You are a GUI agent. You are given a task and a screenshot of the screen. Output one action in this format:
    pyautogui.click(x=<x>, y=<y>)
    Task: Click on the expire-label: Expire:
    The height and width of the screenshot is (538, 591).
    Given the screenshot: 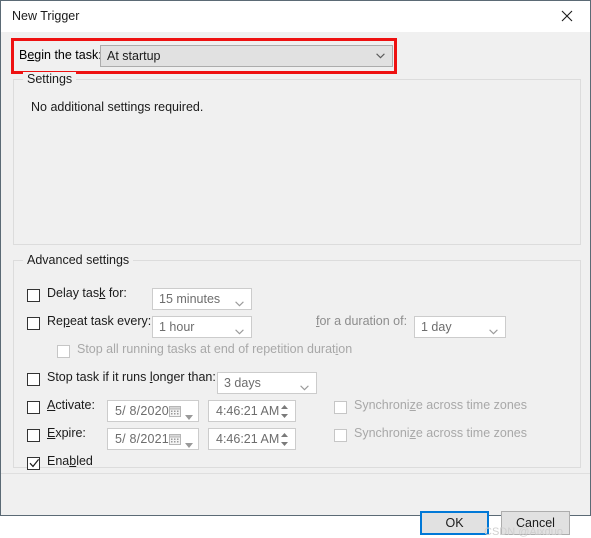 What is the action you would take?
    pyautogui.click(x=66, y=433)
    